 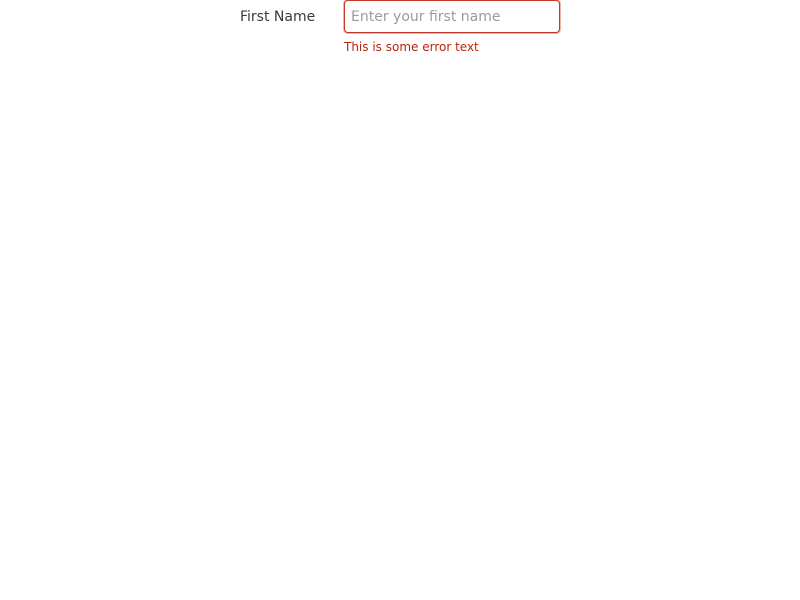 I want to click on first-name-input, so click(x=452, y=16).